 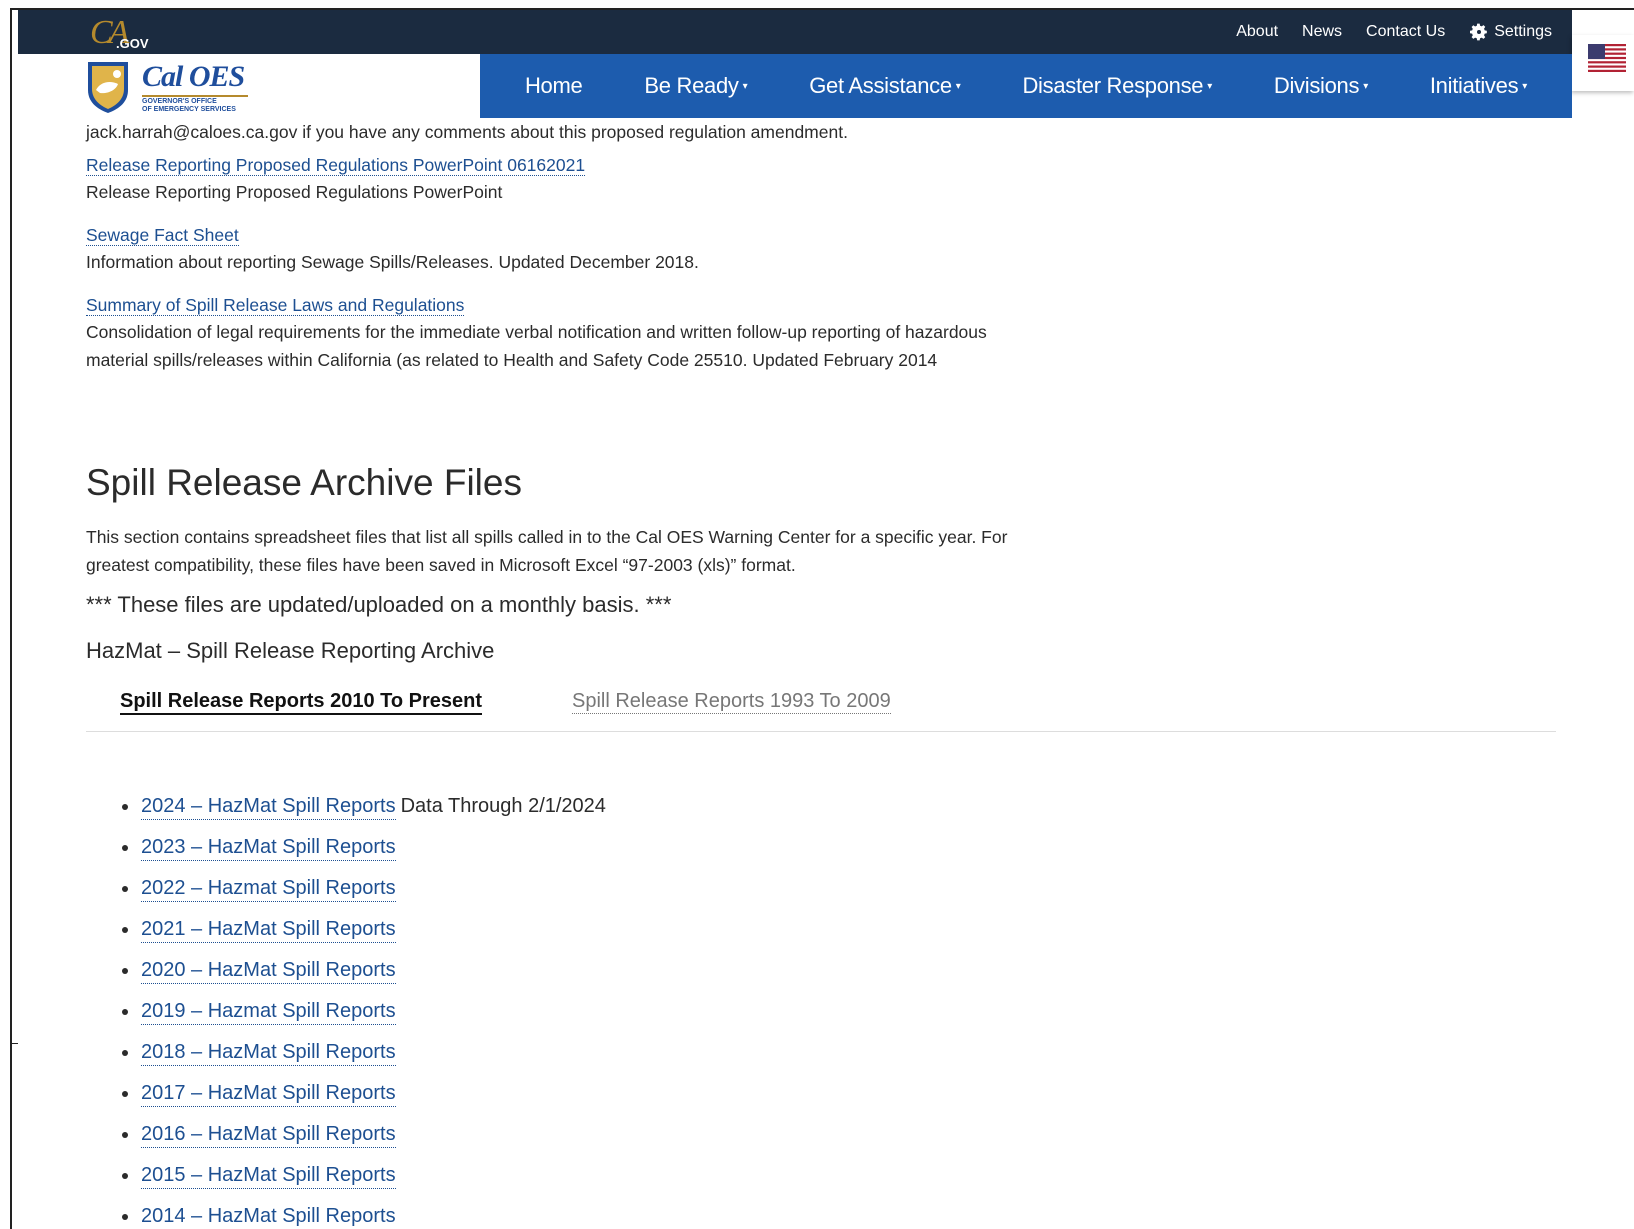 I want to click on cal-oes-subtitle-line1: GOVERNOR'S OFFICE, so click(x=179, y=101).